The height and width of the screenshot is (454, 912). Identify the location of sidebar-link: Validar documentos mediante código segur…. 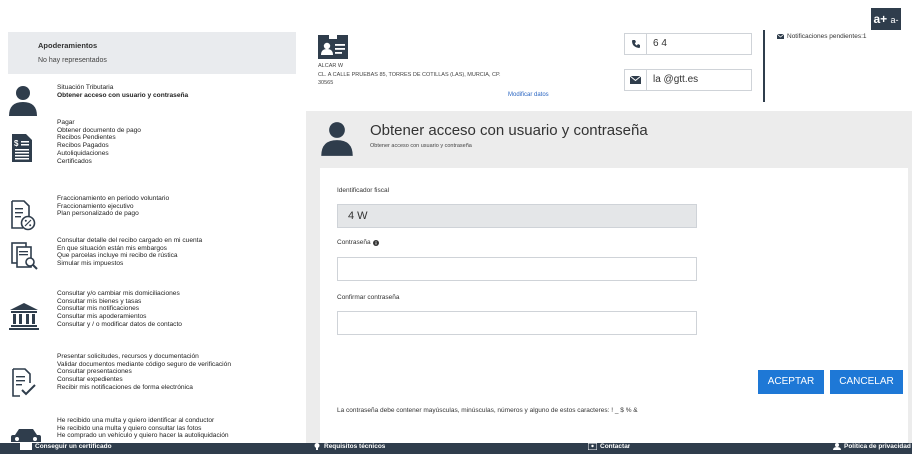
(144, 365).